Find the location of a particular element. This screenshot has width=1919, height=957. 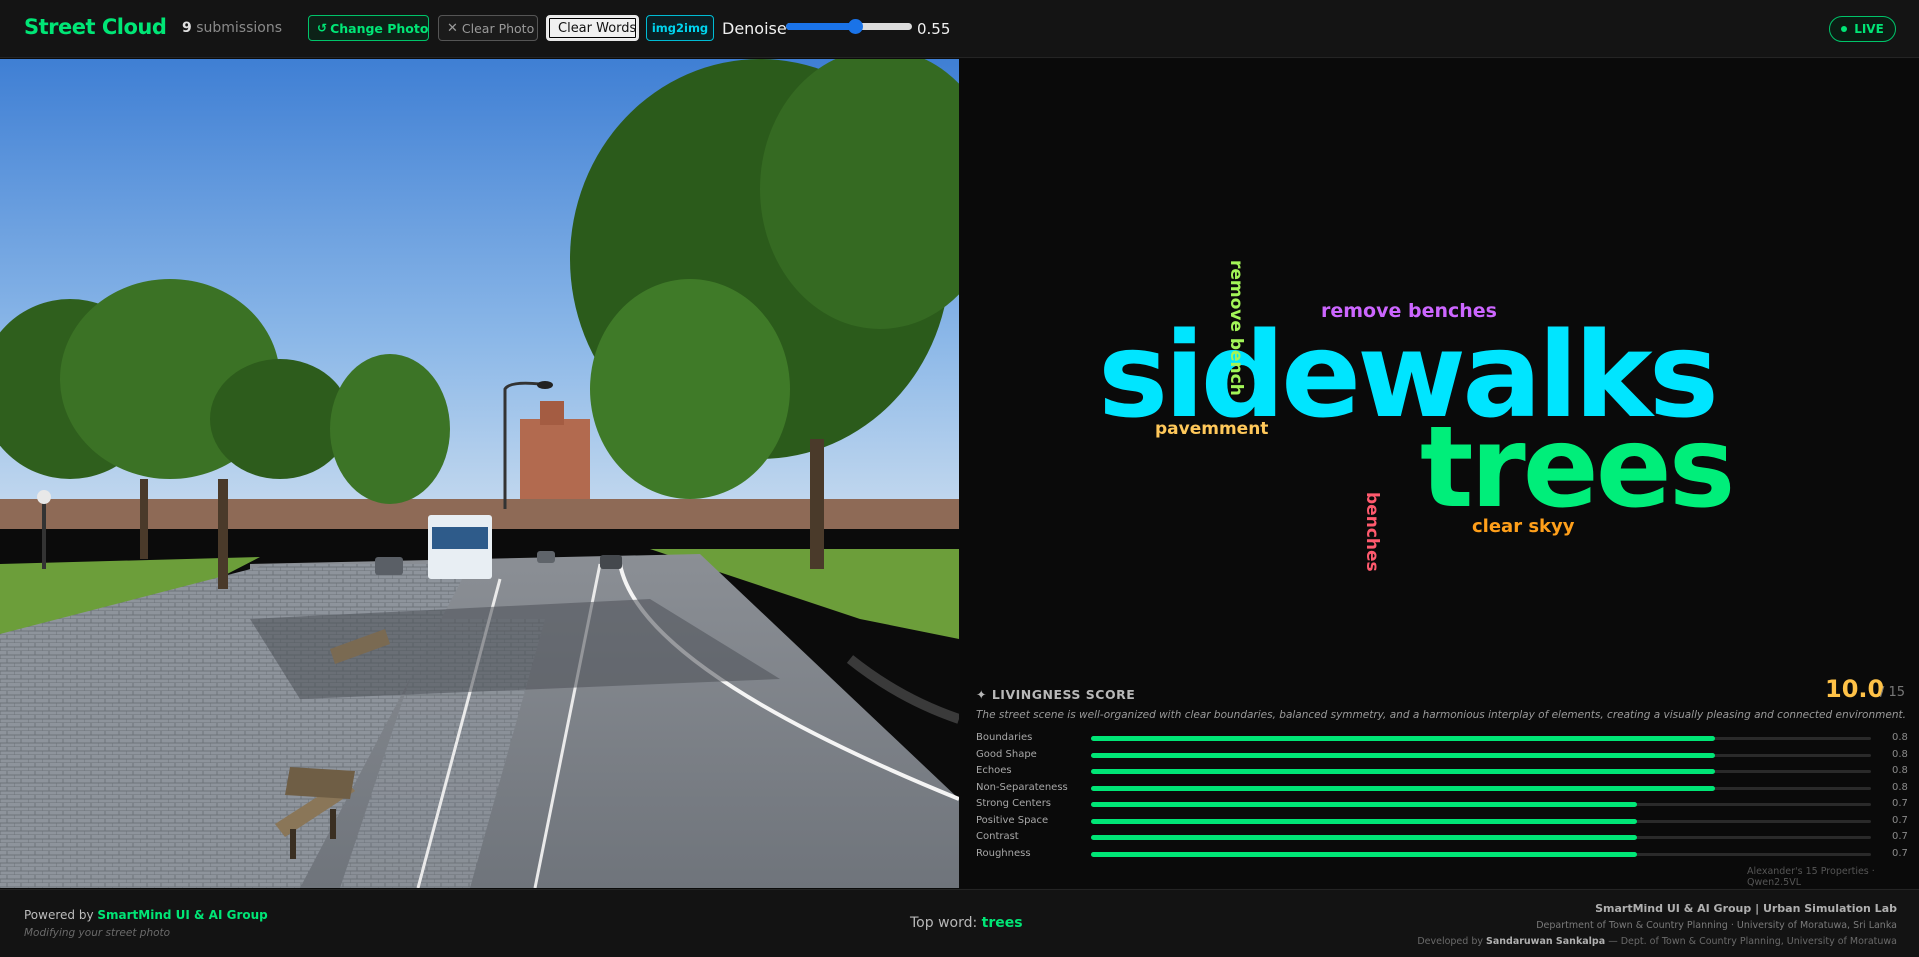

submissions-counter: 9 submissions is located at coordinates (232, 28).